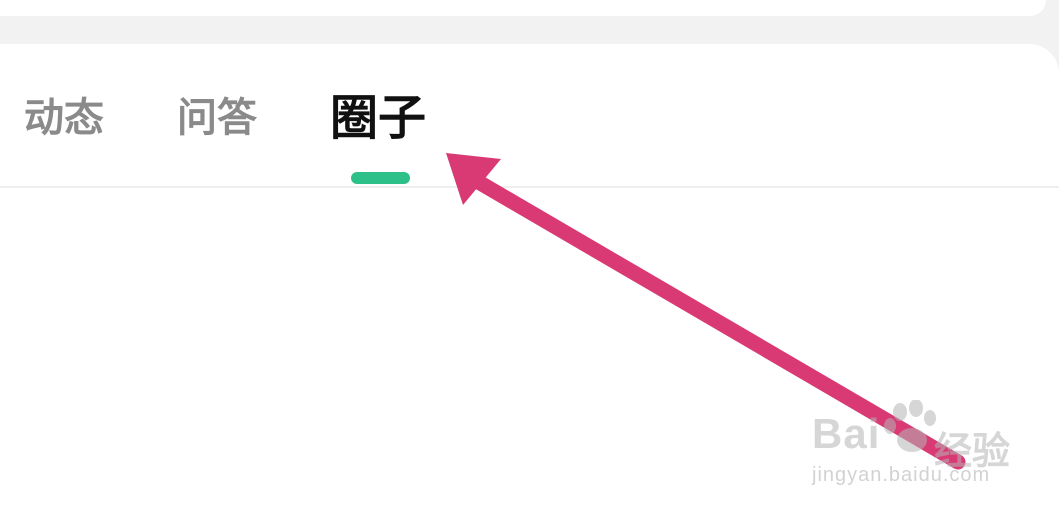  I want to click on watermark-brand: Bai, so click(846, 433).